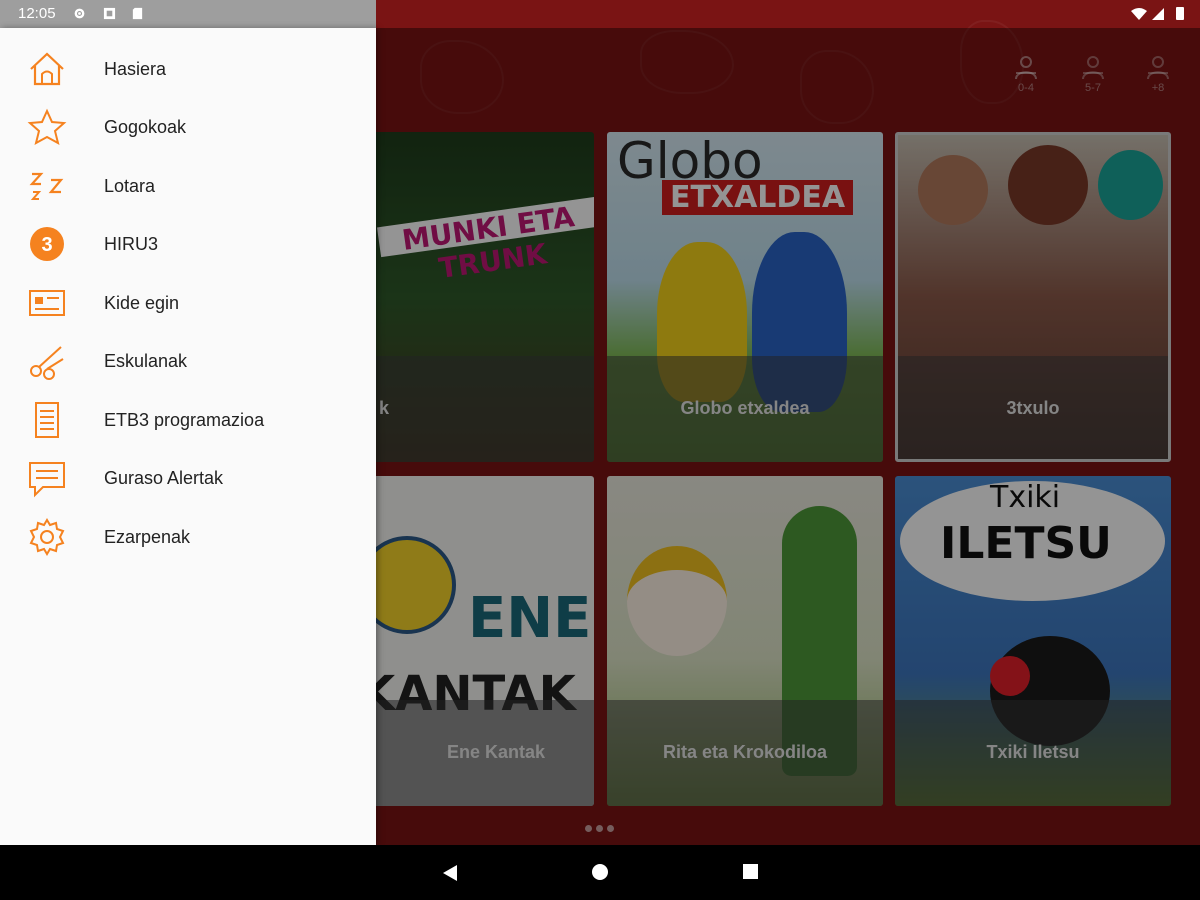 This screenshot has height=900, width=1200. I want to click on drawer-item-kide-egin: Kide egin, so click(188, 302).